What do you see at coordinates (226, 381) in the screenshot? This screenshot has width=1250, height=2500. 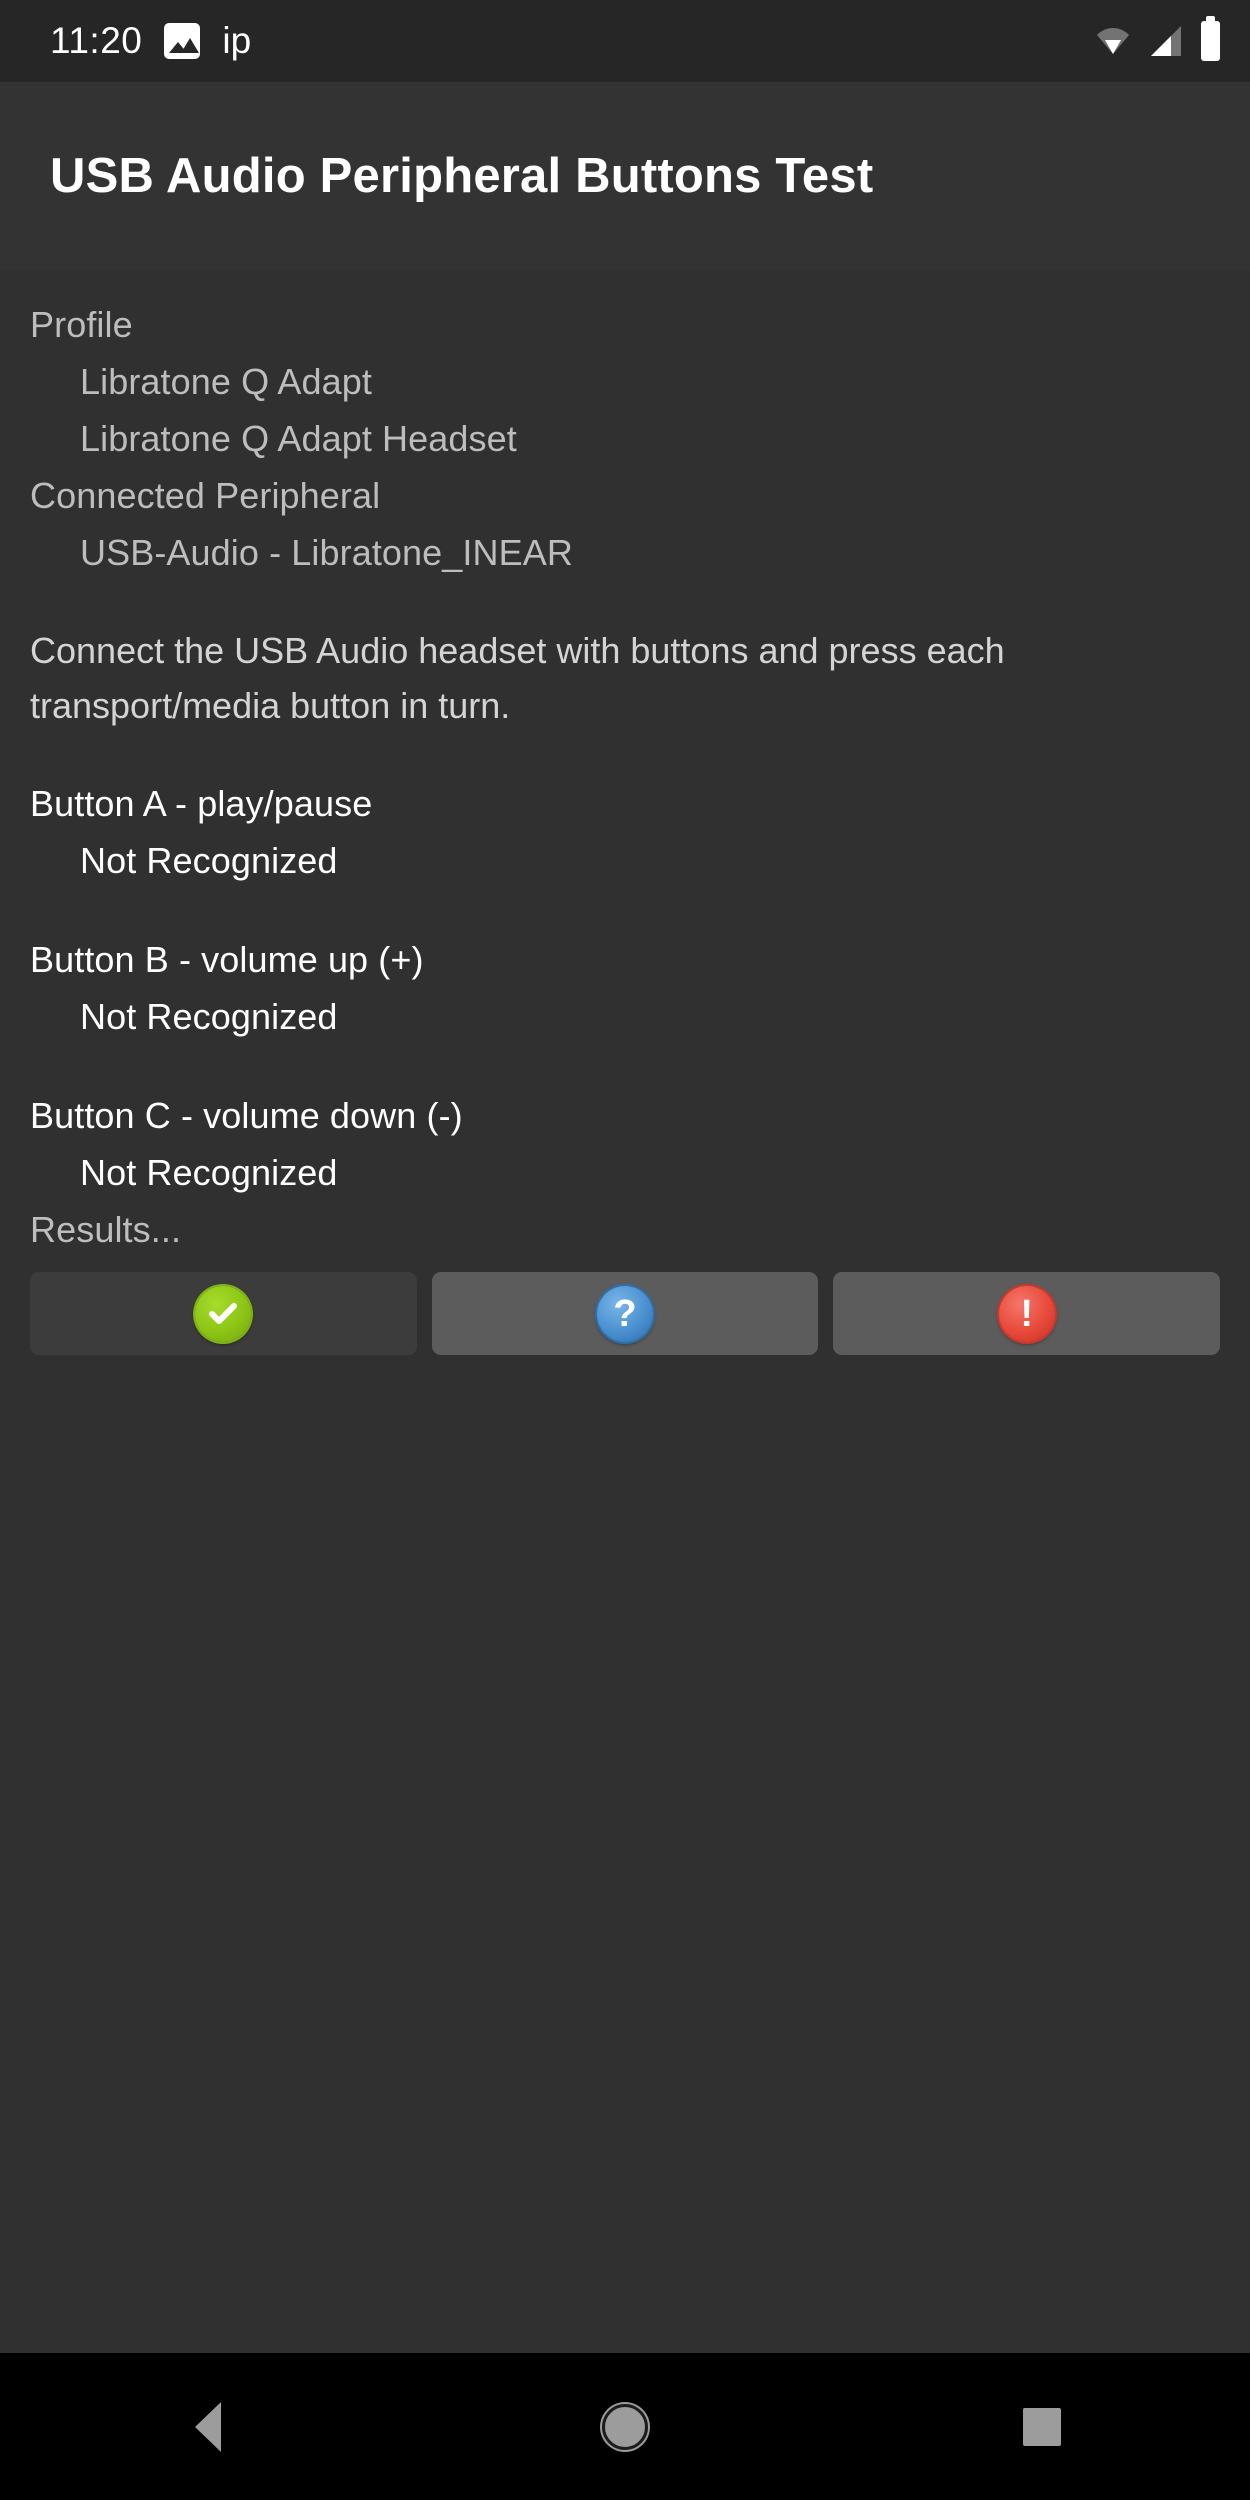 I see `profile-value-1: Libratone Q Adapt` at bounding box center [226, 381].